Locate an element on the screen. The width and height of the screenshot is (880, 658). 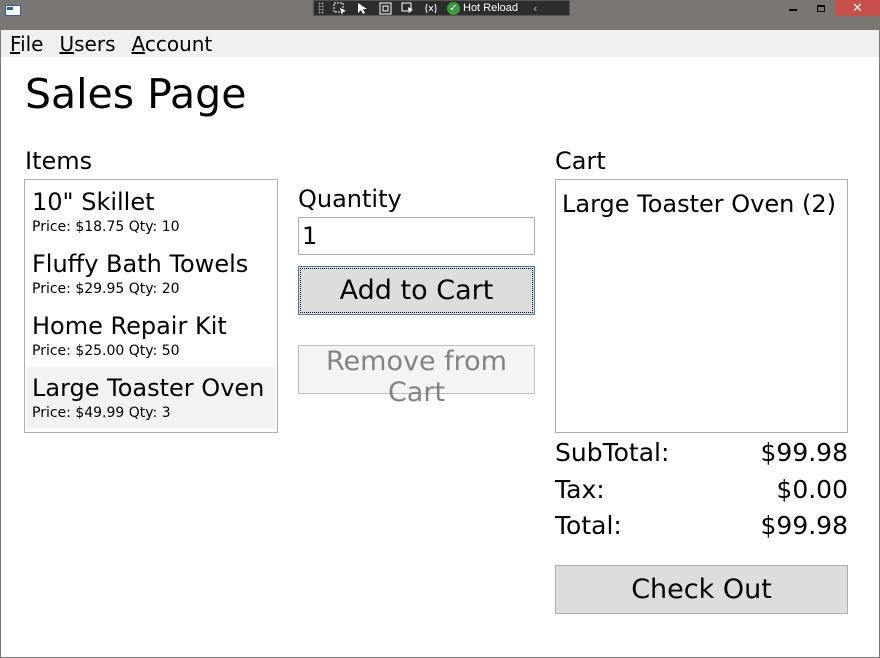
select-element-icon is located at coordinates (340, 8).